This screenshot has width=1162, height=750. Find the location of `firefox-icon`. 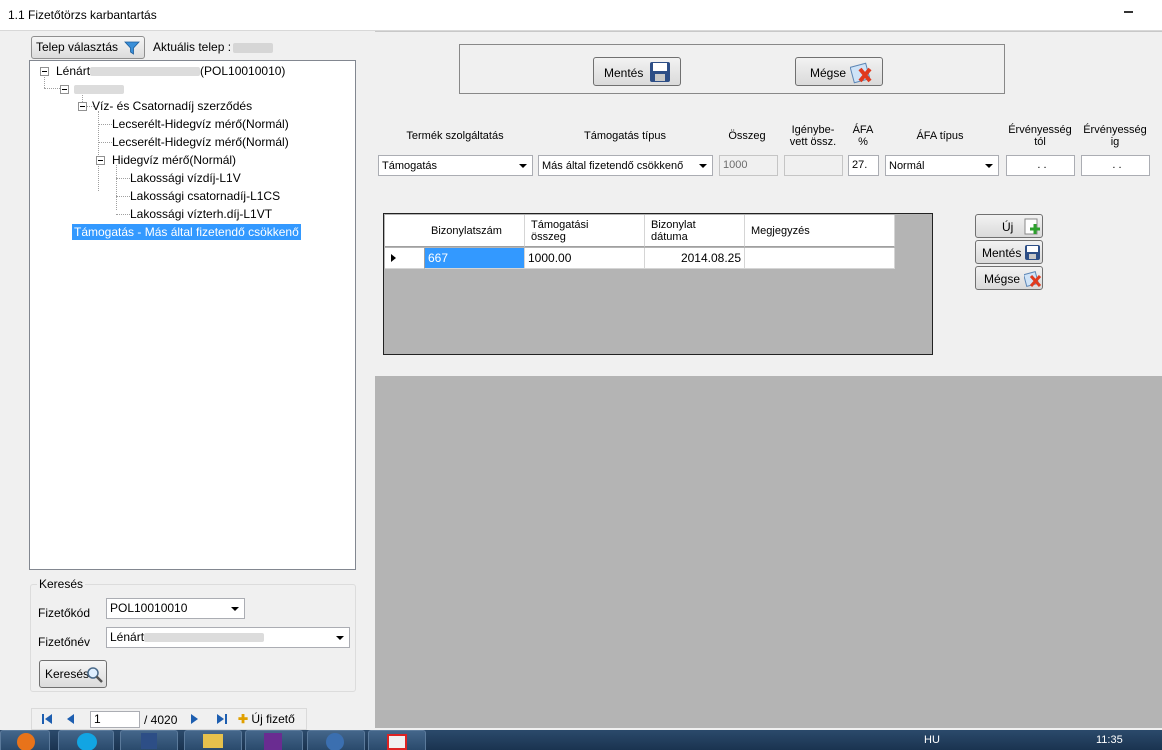

firefox-icon is located at coordinates (26, 741).